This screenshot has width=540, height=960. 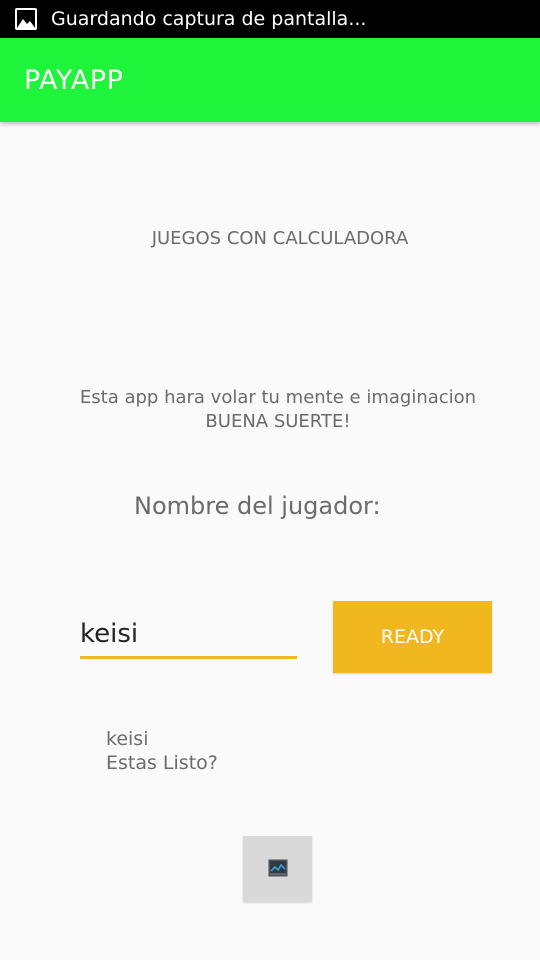 What do you see at coordinates (74, 80) in the screenshot?
I see `app-title: PAYAPP` at bounding box center [74, 80].